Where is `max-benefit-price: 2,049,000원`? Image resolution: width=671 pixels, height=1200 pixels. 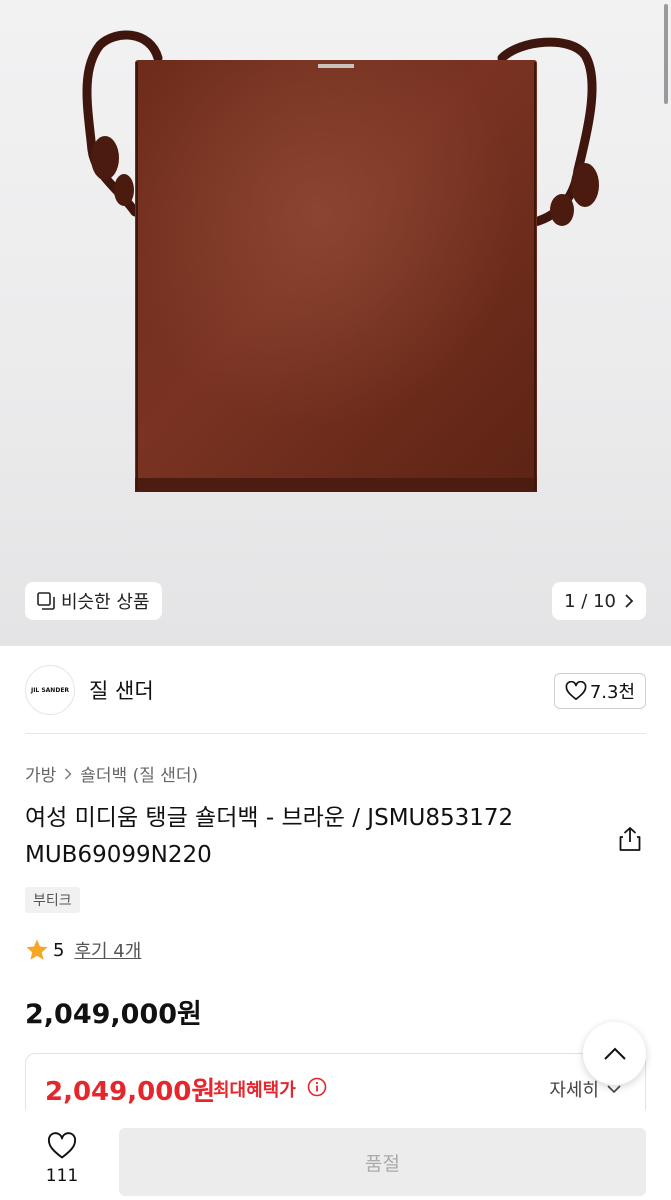
max-benefit-price: 2,049,000원 is located at coordinates (130, 1092).